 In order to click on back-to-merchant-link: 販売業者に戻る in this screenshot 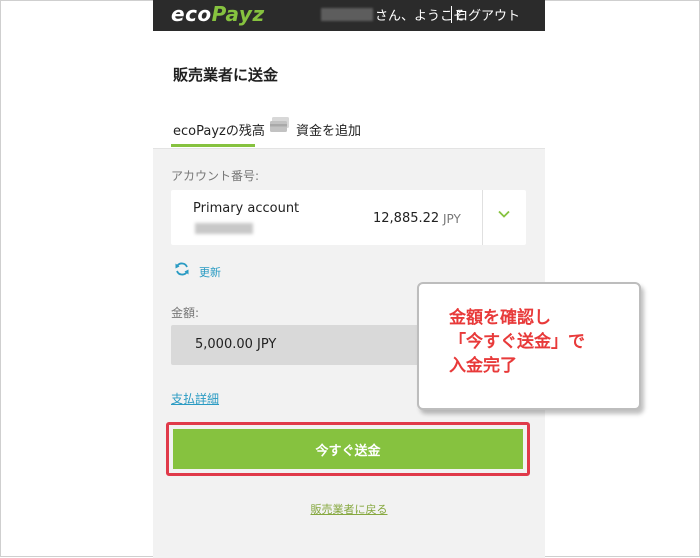, I will do `click(349, 509)`.